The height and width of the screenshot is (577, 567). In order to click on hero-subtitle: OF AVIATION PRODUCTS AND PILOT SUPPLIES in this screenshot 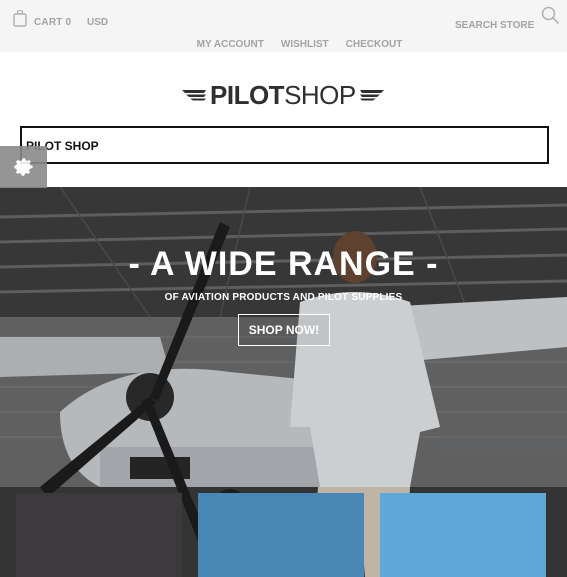, I will do `click(283, 297)`.